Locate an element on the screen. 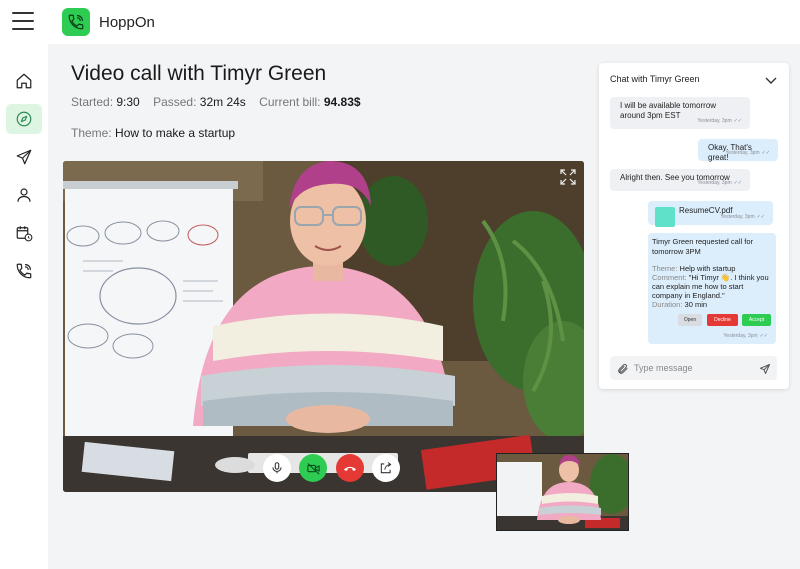  message-input is located at coordinates (694, 368).